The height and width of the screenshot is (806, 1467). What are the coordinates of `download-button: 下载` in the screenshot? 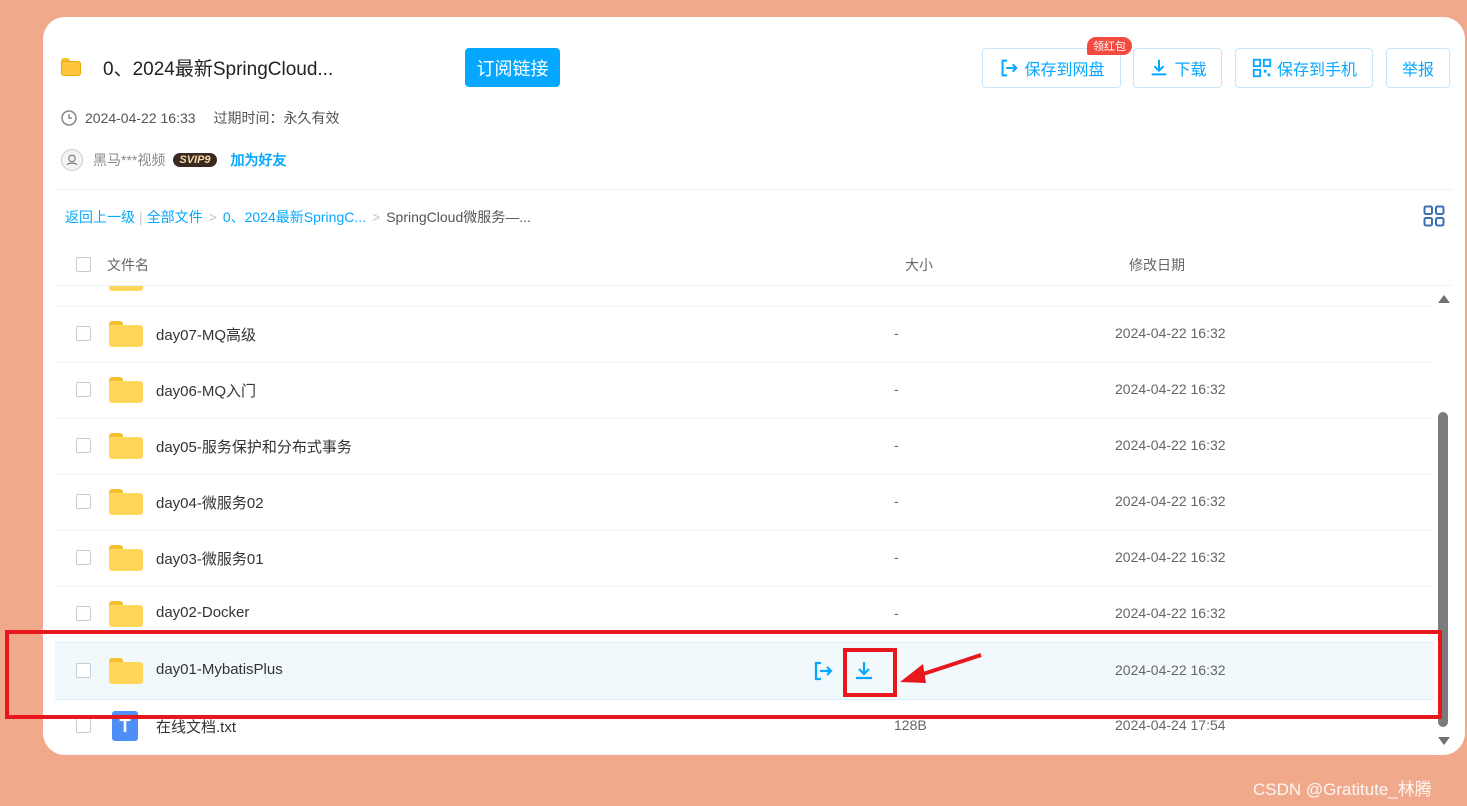 It's located at (1177, 68).